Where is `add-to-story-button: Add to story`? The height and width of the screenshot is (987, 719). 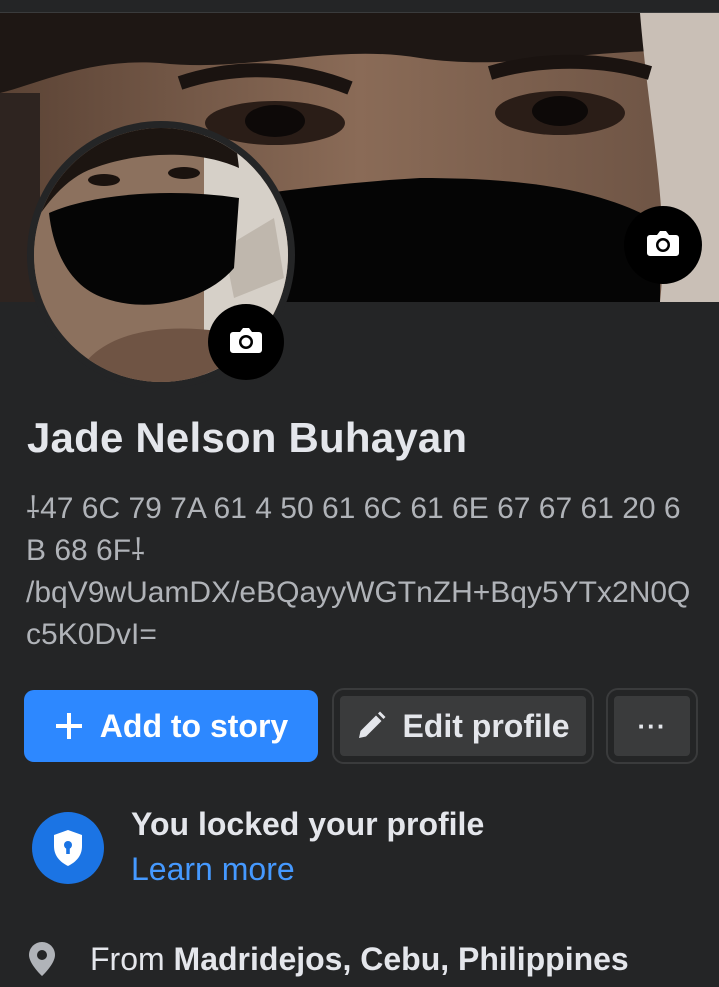
add-to-story-button: Add to story is located at coordinates (171, 726).